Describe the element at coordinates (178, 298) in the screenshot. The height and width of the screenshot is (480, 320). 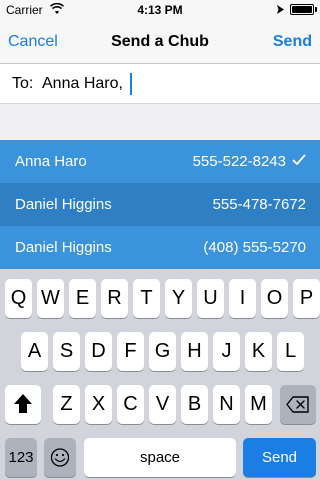
I see `key-y: Y` at that location.